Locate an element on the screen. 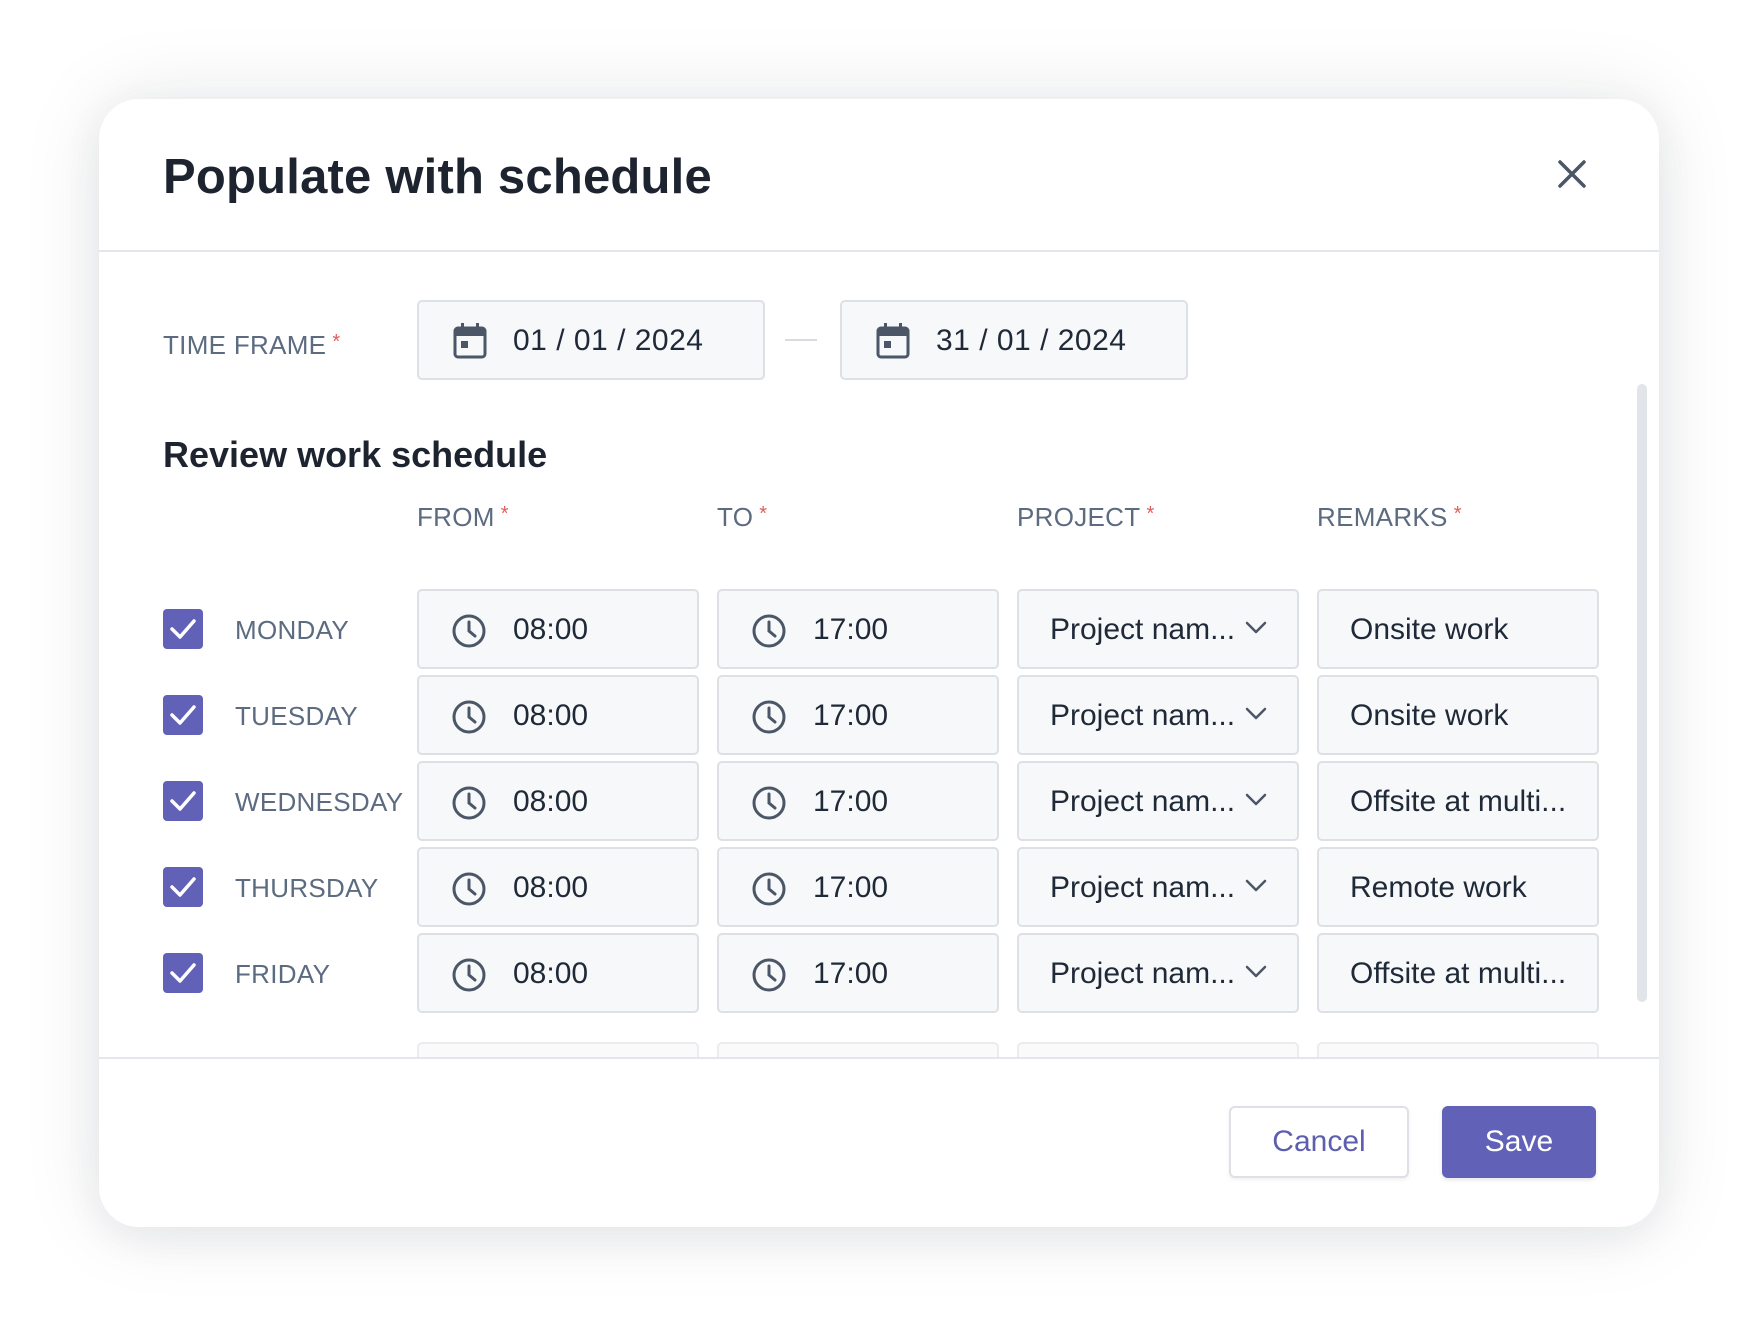 The width and height of the screenshot is (1752, 1322). column-header-from: FROM * is located at coordinates (463, 517).